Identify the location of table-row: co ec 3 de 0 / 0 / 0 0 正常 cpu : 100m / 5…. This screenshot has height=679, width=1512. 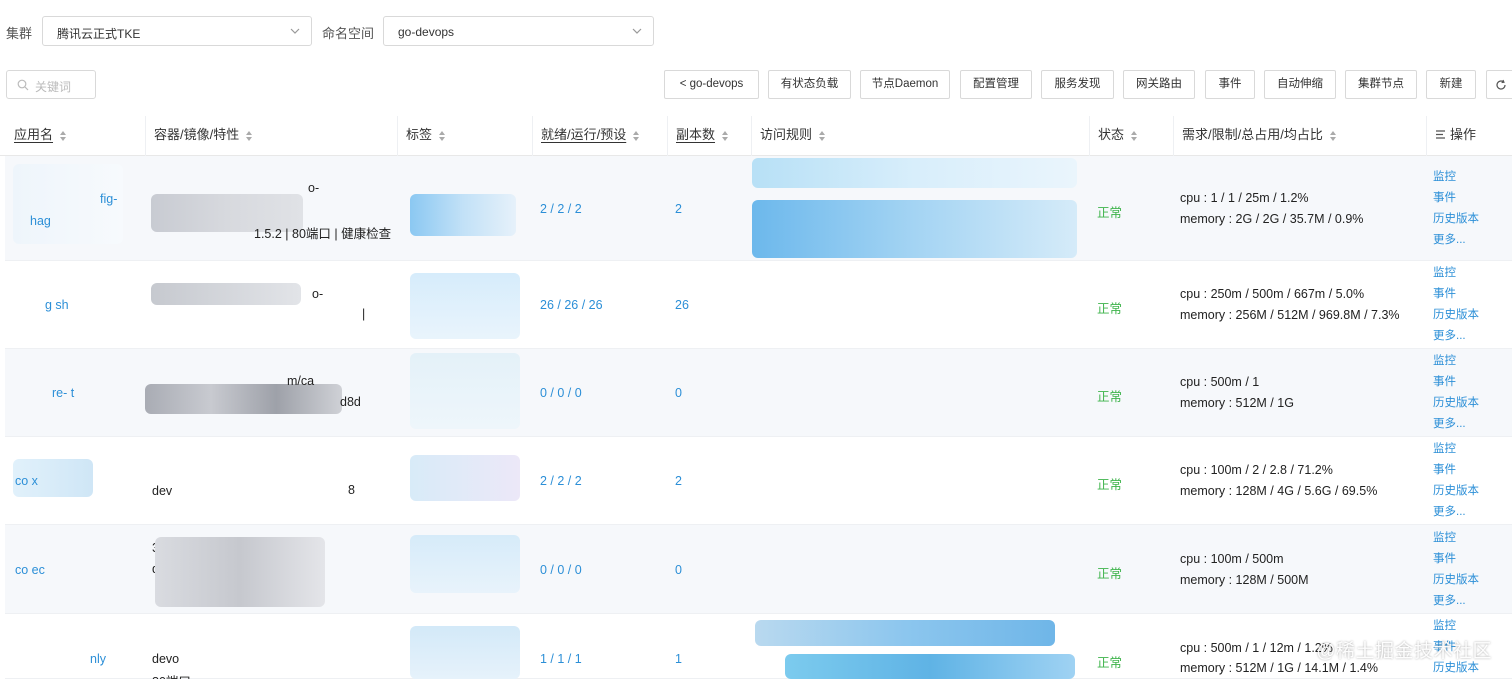
(758, 569).